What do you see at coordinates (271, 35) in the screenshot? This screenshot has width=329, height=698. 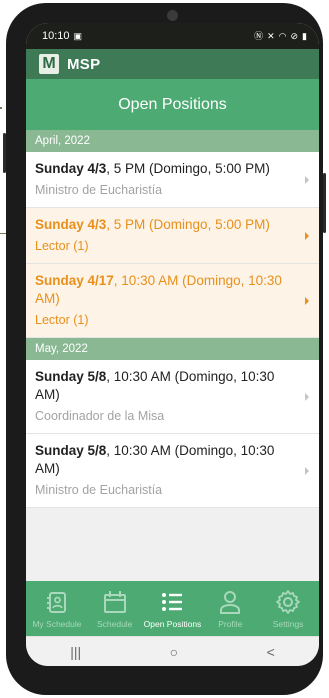 I see `mute-icon: ✕` at bounding box center [271, 35].